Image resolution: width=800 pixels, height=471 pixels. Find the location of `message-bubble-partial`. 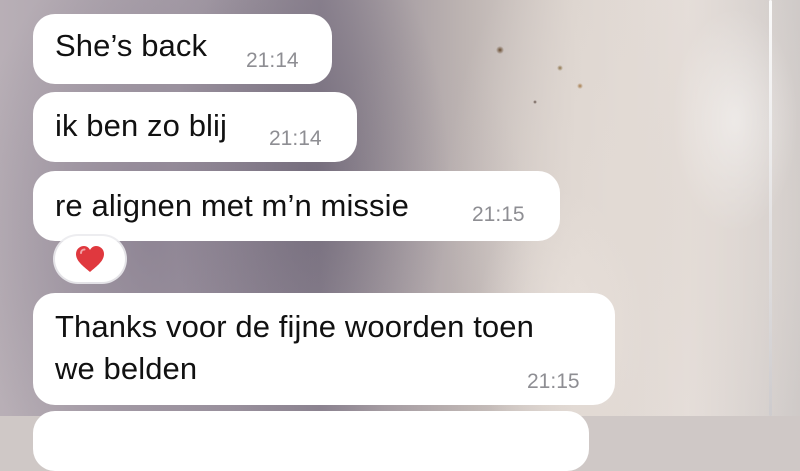

message-bubble-partial is located at coordinates (311, 441).